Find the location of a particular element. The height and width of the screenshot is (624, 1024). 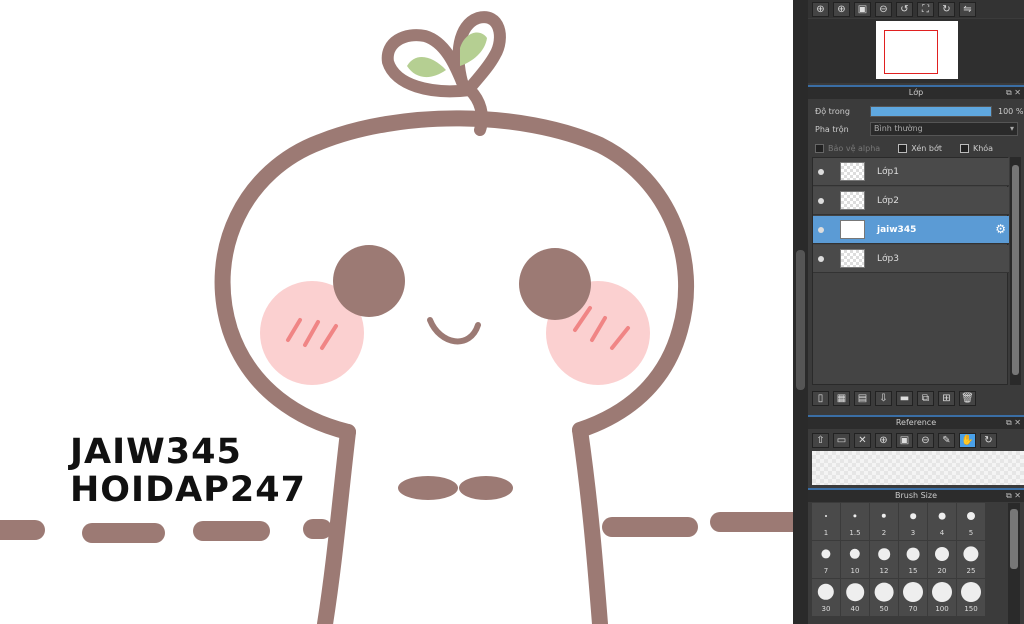

brush-size-title: Brush Size is located at coordinates (916, 495).